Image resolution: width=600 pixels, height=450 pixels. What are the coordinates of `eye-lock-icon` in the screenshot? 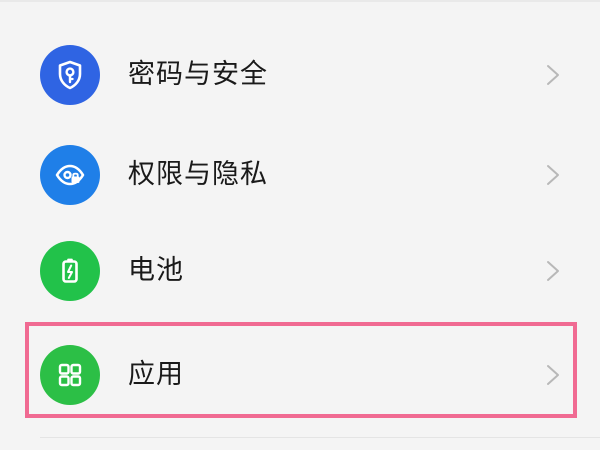 It's located at (70, 175).